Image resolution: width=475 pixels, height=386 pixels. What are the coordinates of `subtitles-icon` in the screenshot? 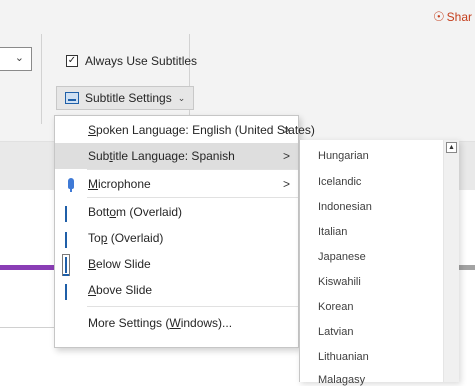 It's located at (72, 98).